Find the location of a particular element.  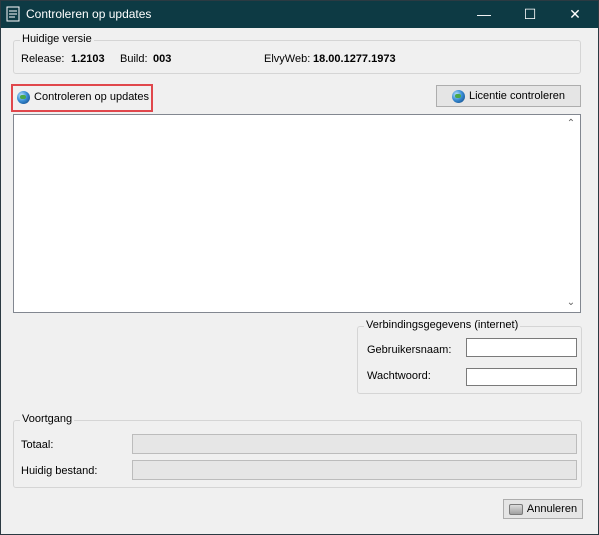

title-bar: Controleren op updates — ☐ ✕ is located at coordinates (299, 14).